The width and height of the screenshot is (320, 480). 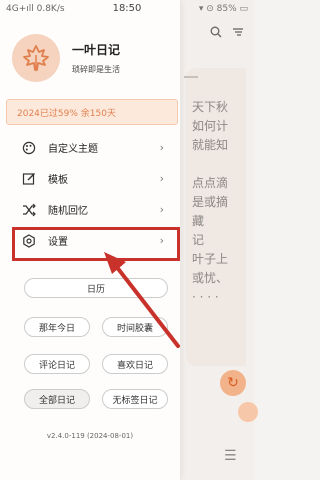 I want to click on card-line: 藏, so click(x=198, y=221).